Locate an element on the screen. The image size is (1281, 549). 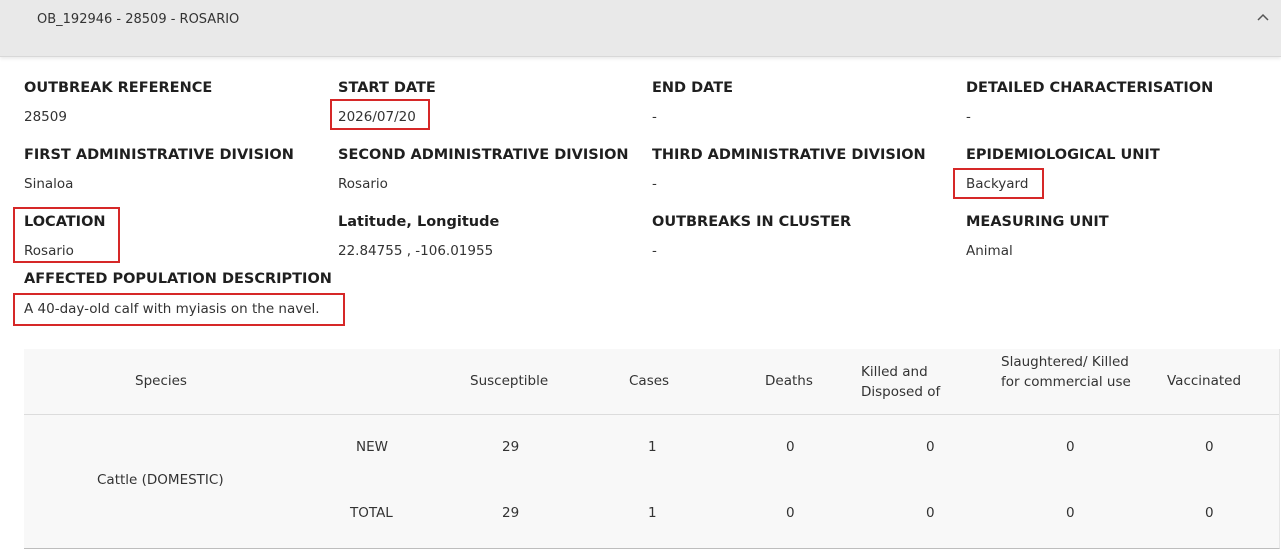
outbreaks-in-cluster-label: OUTBREAKS IN CLUSTER is located at coordinates (752, 222).